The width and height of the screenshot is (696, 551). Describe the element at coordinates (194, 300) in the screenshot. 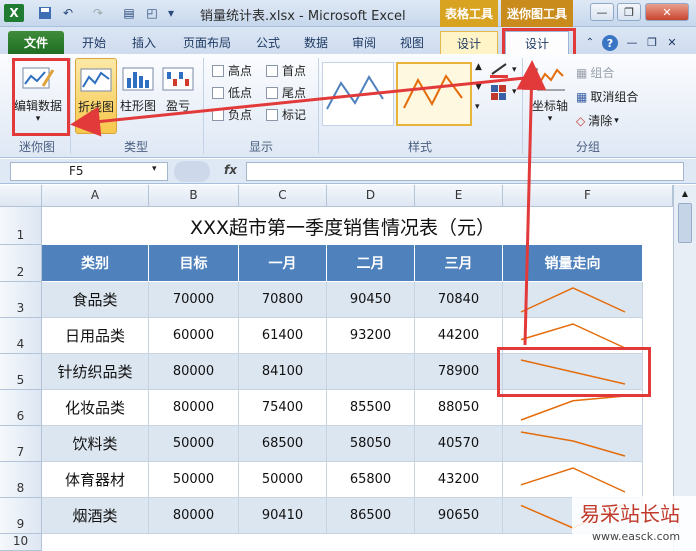

I see `table-cell: 70000` at that location.